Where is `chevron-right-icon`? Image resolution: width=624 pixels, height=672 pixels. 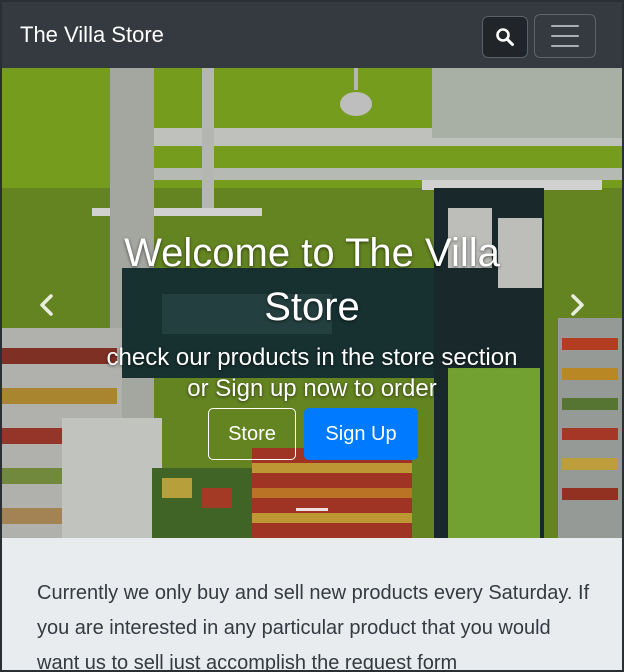
chevron-right-icon is located at coordinates (577, 305).